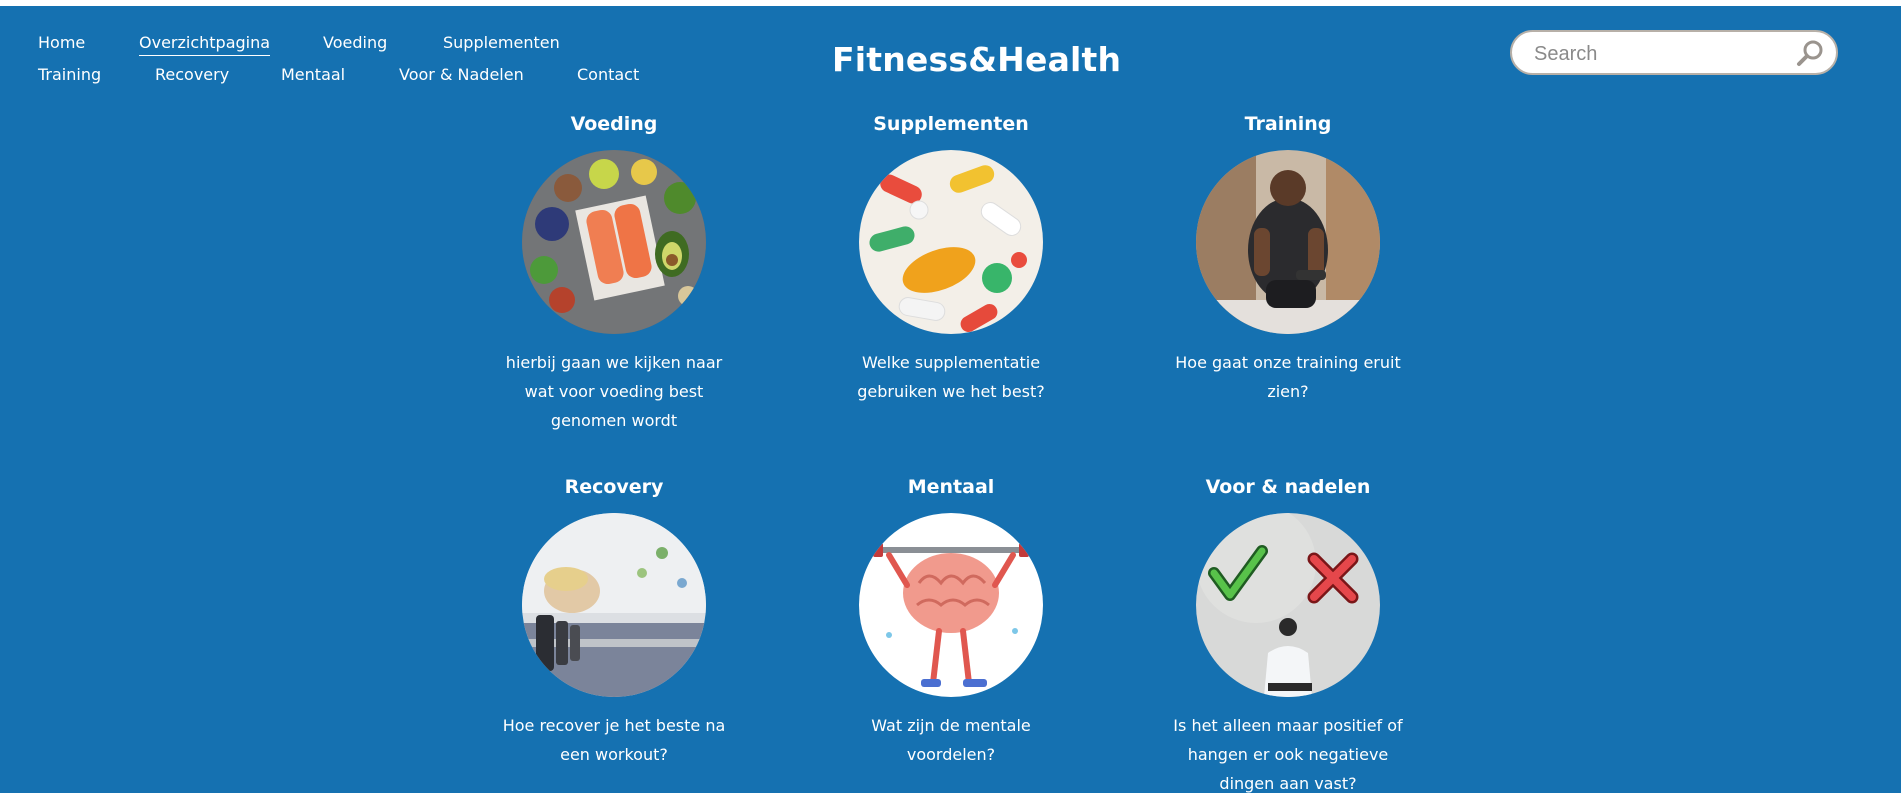 Image resolution: width=1901 pixels, height=800 pixels. I want to click on card-description: Wat zijn de mentale voordelen?, so click(951, 740).